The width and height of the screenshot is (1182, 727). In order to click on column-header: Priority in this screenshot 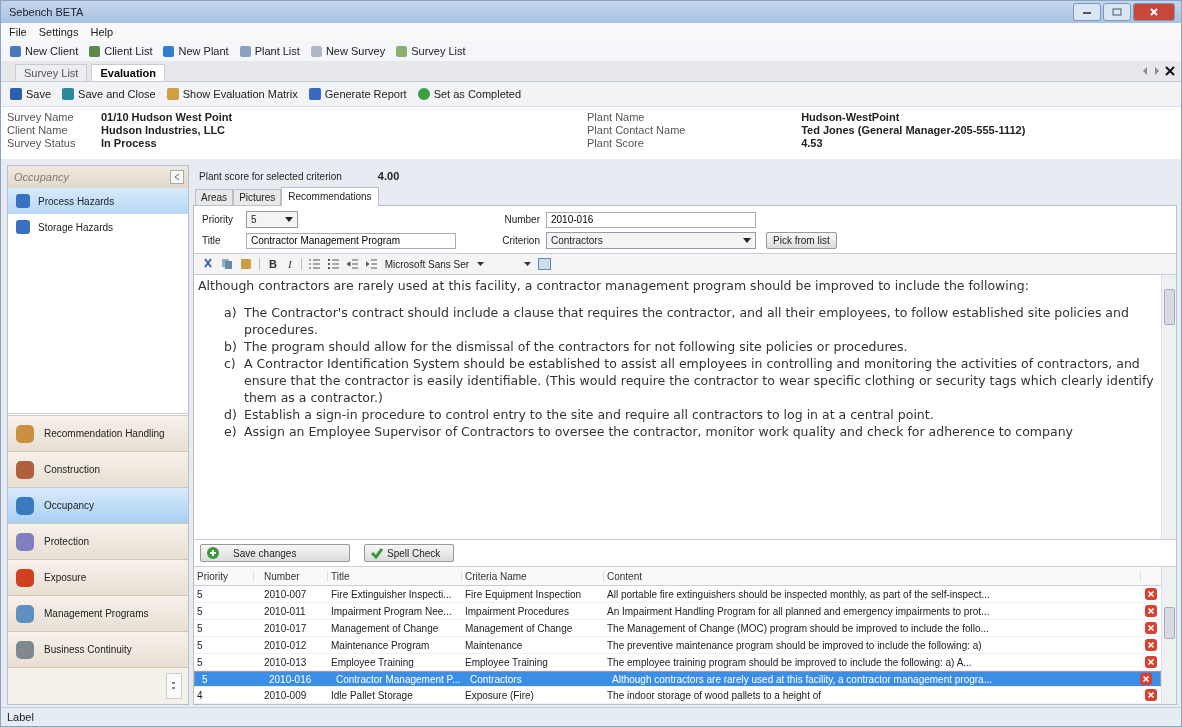, I will do `click(224, 576)`.